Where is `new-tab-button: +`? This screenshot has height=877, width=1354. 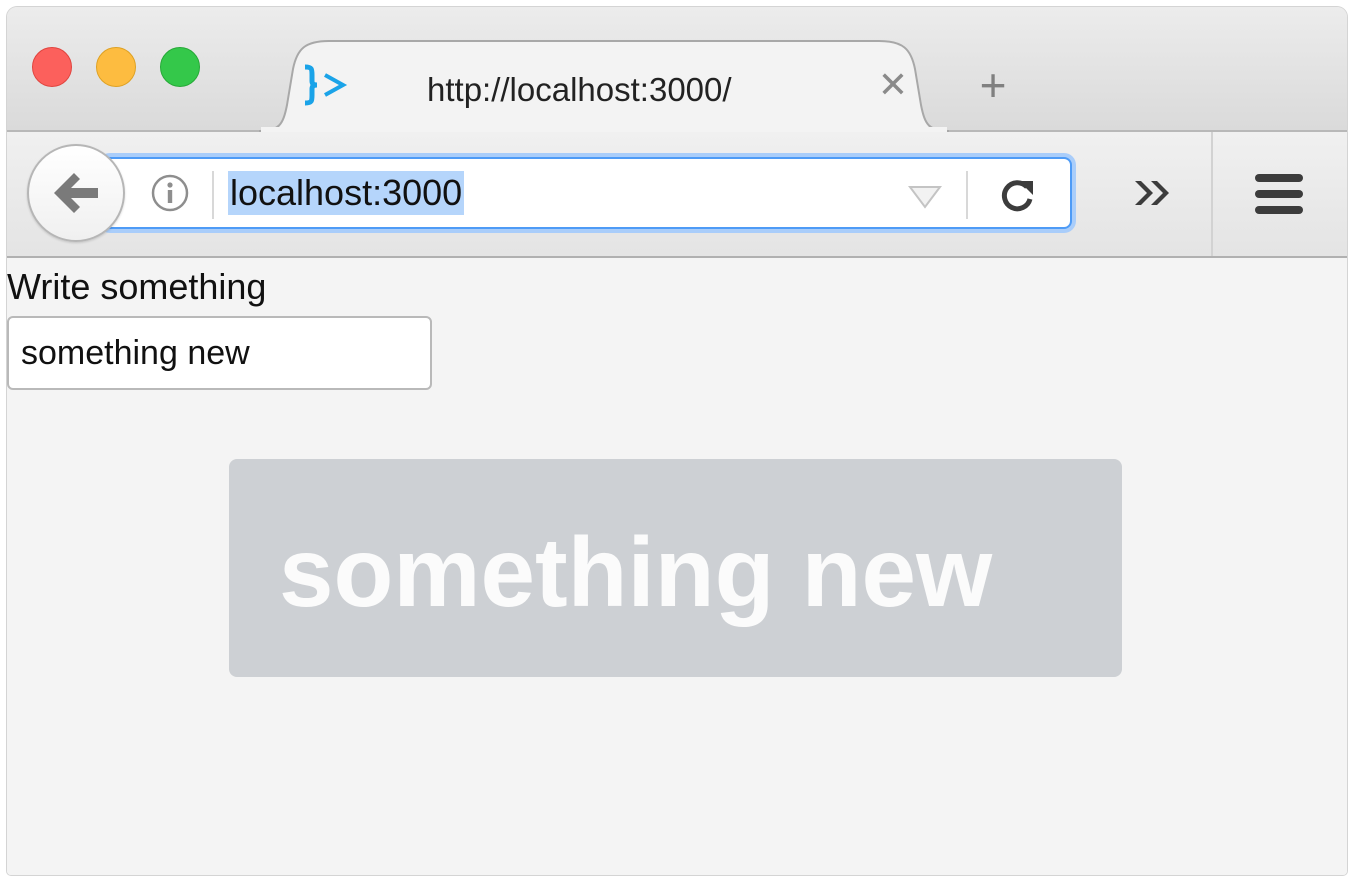
new-tab-button: + is located at coordinates (993, 85).